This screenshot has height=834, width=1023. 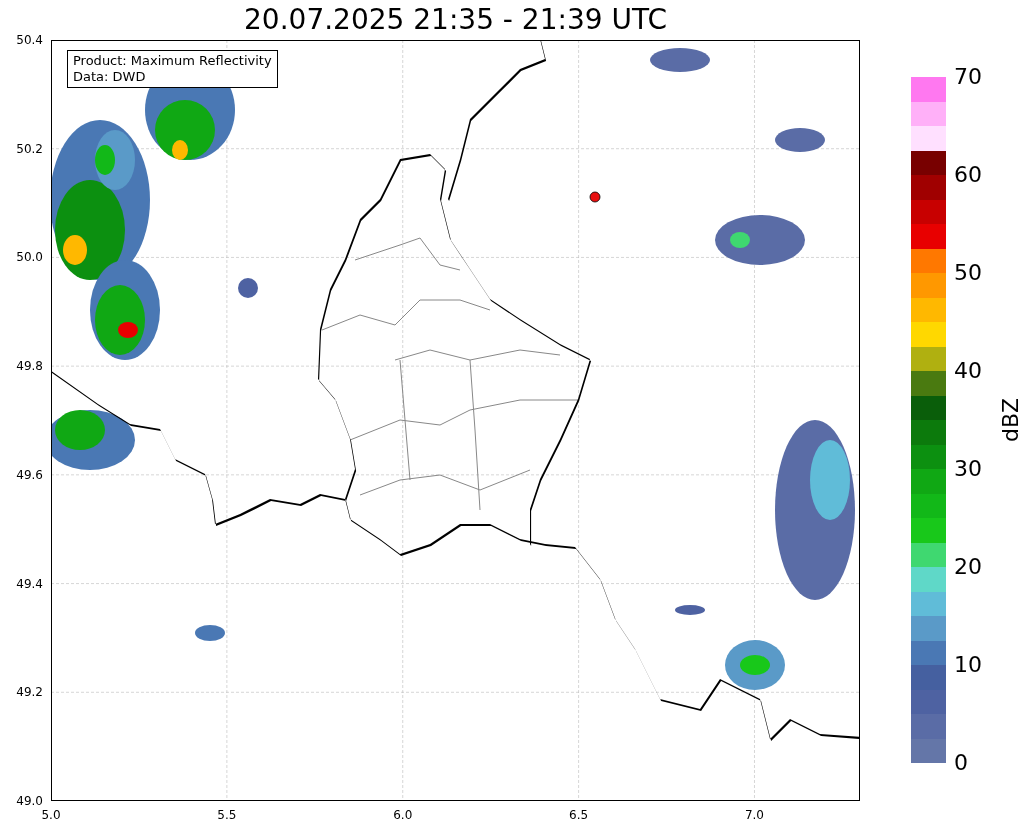 What do you see at coordinates (227, 815) in the screenshot?
I see `x-tick-label: 5.5` at bounding box center [227, 815].